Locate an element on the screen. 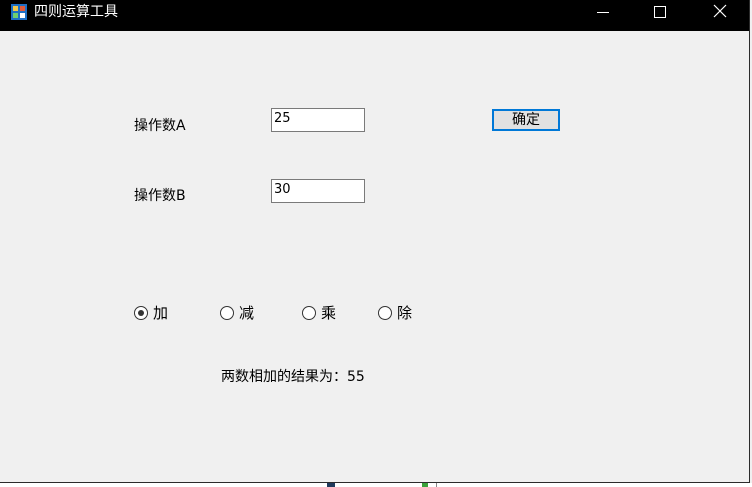 The width and height of the screenshot is (752, 487). radio-divide-label: 除 is located at coordinates (404, 313).